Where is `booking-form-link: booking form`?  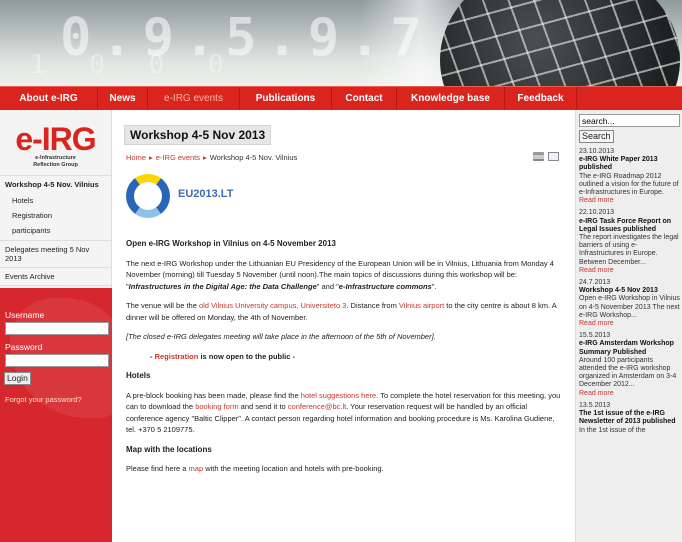
booking-form-link: booking form is located at coordinates (216, 406).